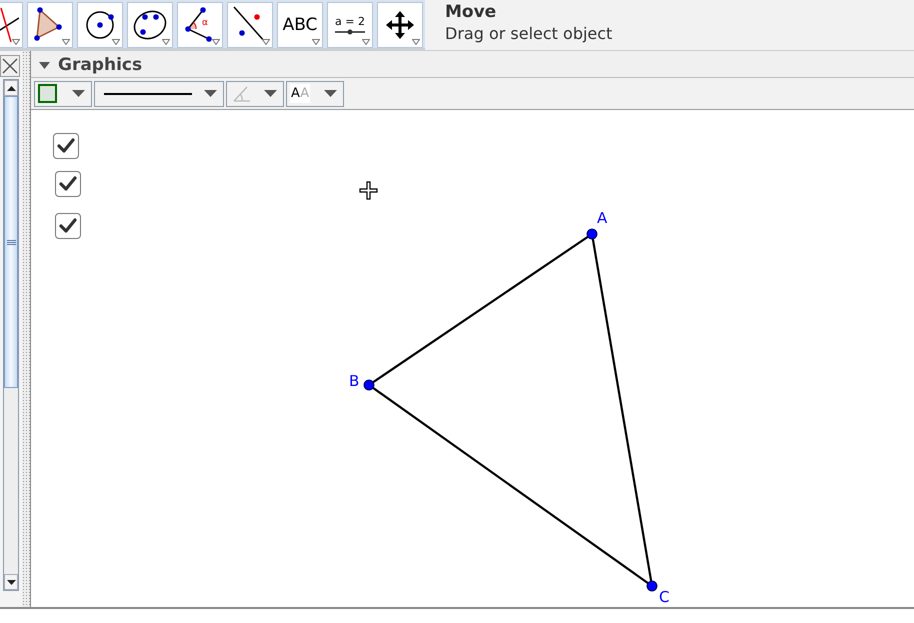 The width and height of the screenshot is (914, 623). What do you see at coordinates (10, 66) in the screenshot?
I see `close-button` at bounding box center [10, 66].